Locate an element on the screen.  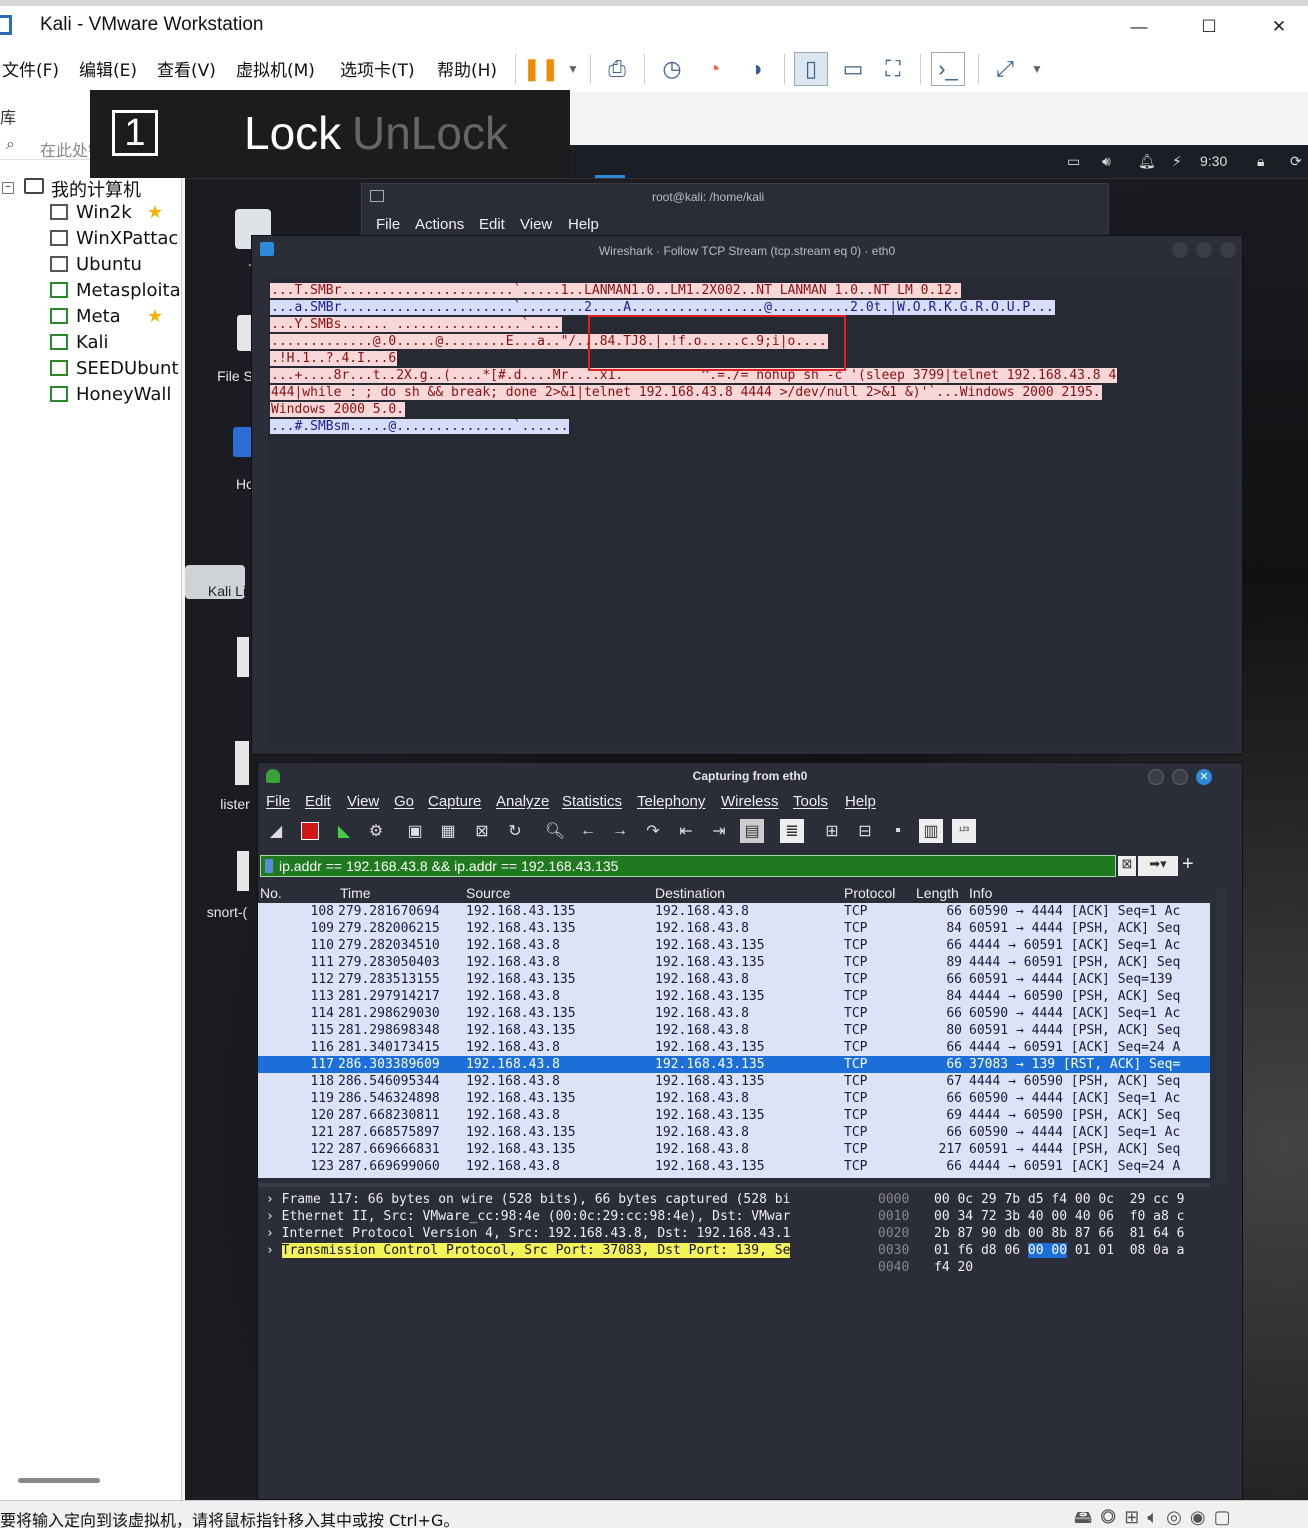
snort-file-icon is located at coordinates (243, 871).